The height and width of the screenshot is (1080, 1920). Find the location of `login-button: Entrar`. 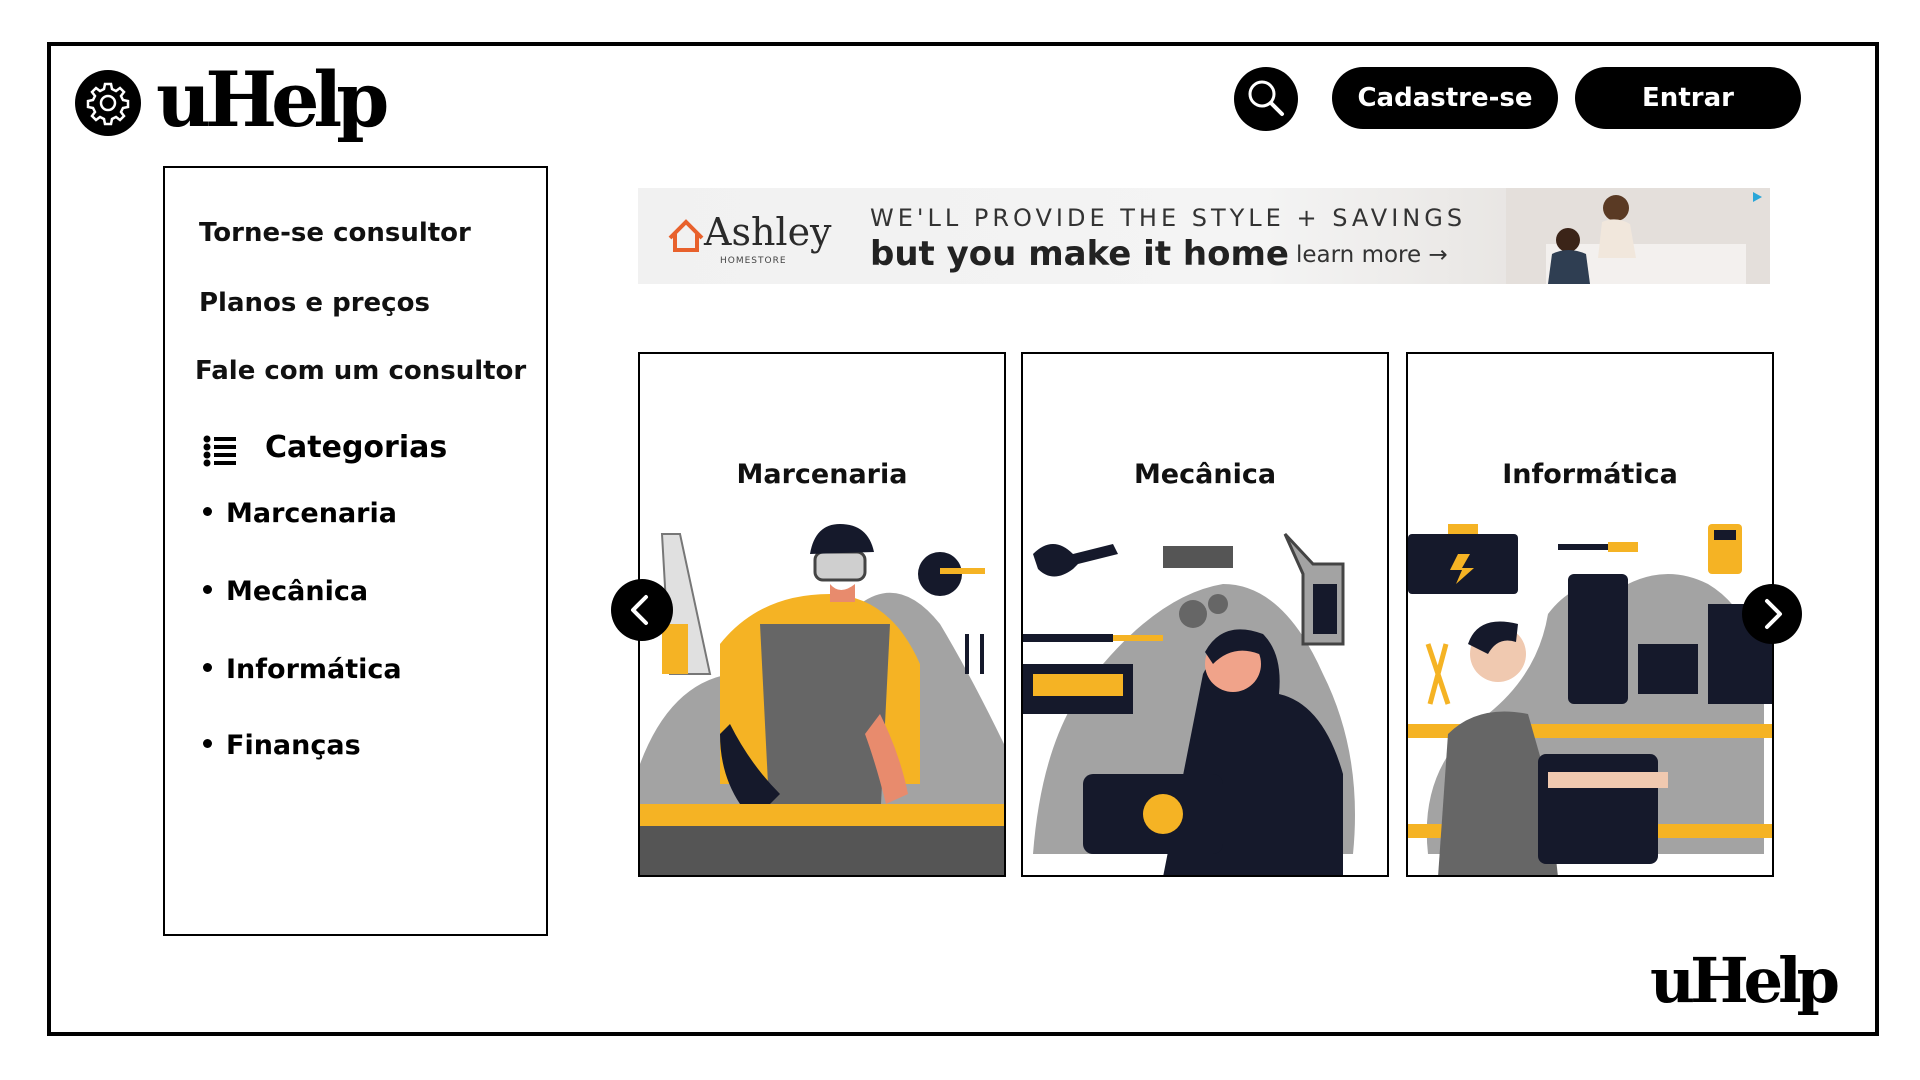

login-button: Entrar is located at coordinates (1688, 98).